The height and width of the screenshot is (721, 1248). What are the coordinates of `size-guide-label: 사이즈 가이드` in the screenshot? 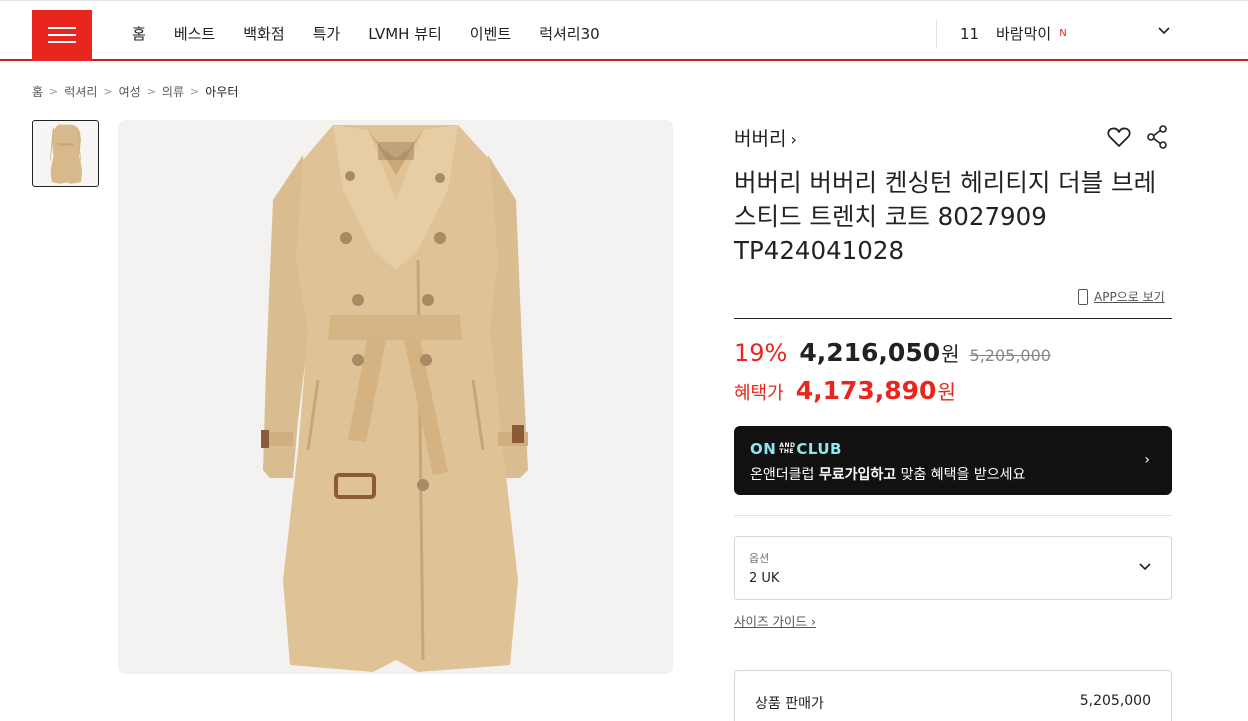 It's located at (770, 621).